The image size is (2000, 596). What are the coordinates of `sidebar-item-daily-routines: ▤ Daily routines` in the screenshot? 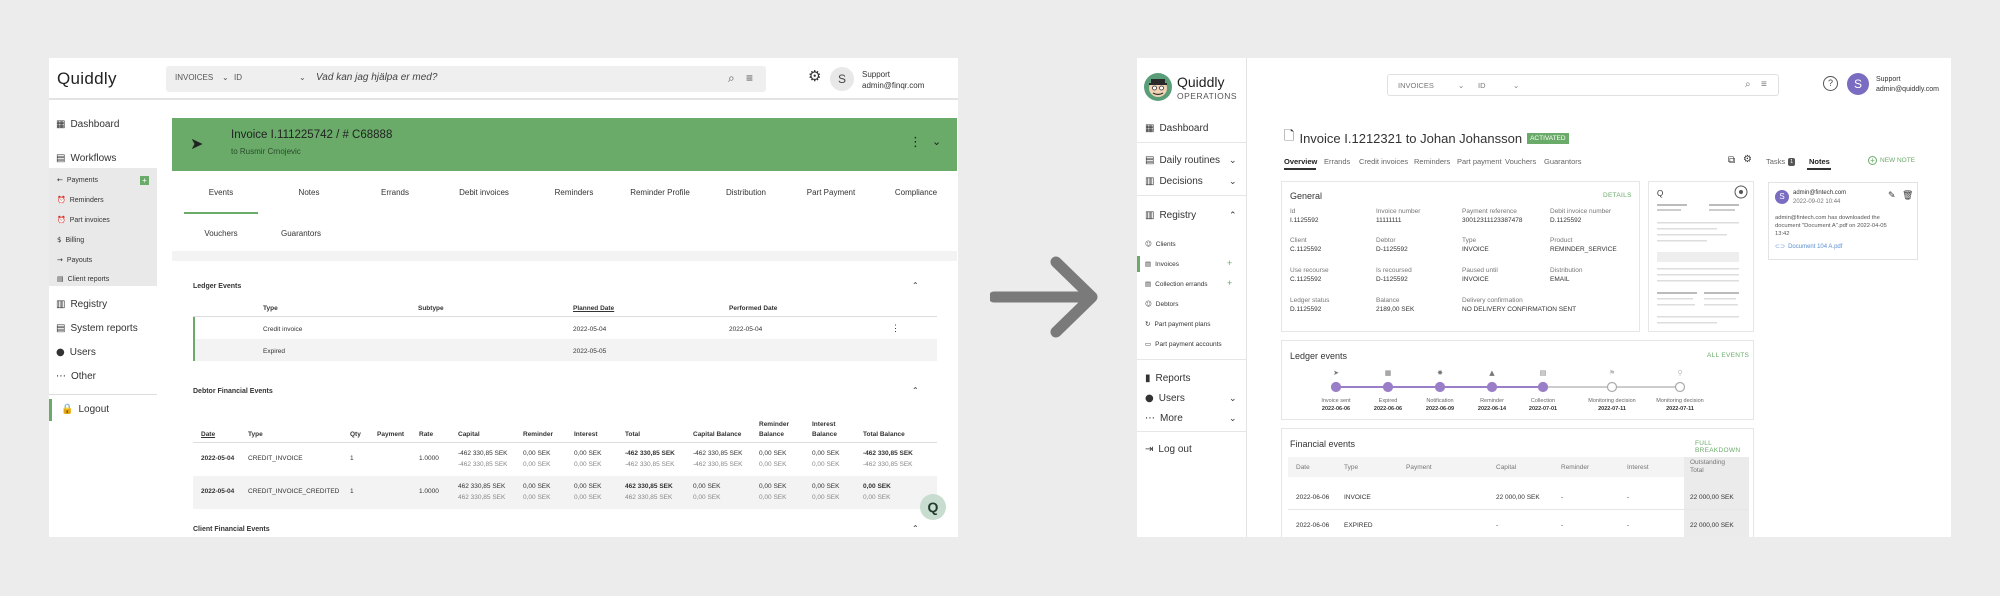 It's located at (1182, 160).